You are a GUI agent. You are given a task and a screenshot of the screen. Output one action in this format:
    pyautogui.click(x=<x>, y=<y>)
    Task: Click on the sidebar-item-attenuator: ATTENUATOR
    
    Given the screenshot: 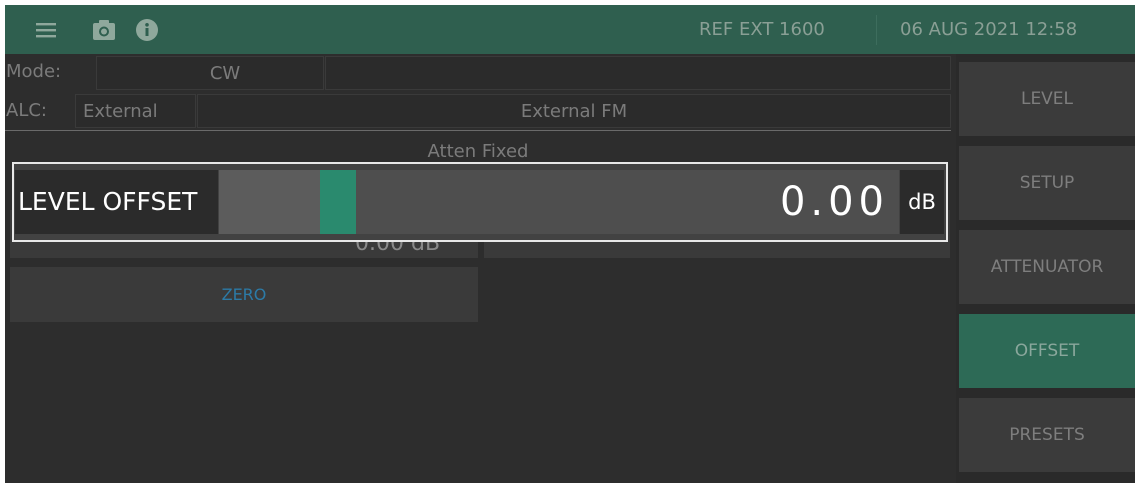 What is the action you would take?
    pyautogui.click(x=1047, y=267)
    